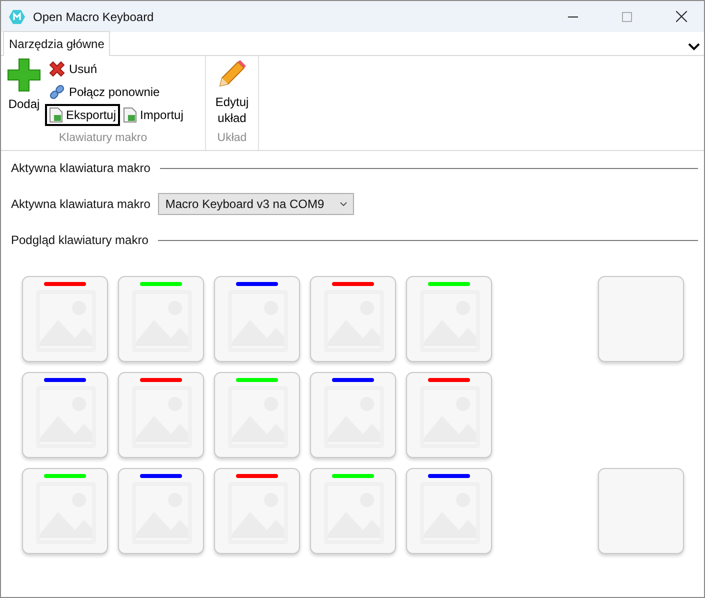  I want to click on keyboard-dropdown: Macro Keyboard v3 na COM9, so click(256, 204).